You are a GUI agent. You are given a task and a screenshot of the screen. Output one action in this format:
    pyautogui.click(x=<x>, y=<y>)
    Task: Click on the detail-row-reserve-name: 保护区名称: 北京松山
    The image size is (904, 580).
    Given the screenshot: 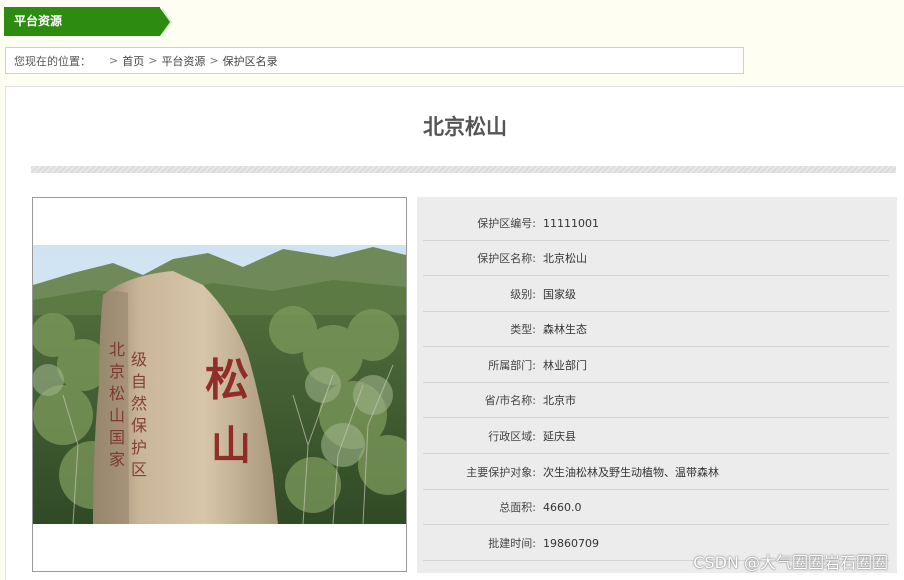 What is the action you would take?
    pyautogui.click(x=656, y=258)
    